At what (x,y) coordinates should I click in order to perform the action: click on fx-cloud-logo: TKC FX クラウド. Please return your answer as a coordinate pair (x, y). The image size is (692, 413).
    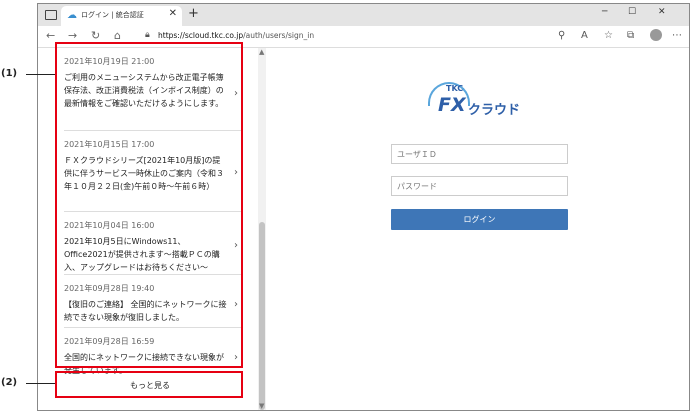
    Looking at the image, I should click on (478, 102).